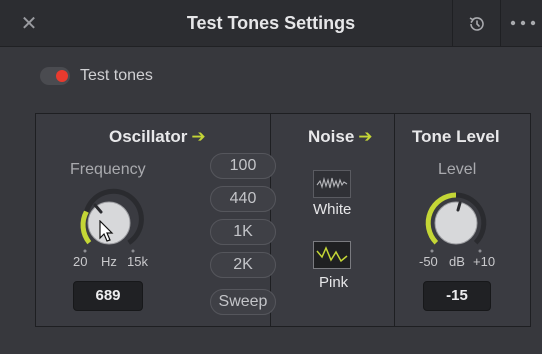  Describe the element at coordinates (365, 136) in the screenshot. I see `noise-arrow-icon: ➔` at that location.